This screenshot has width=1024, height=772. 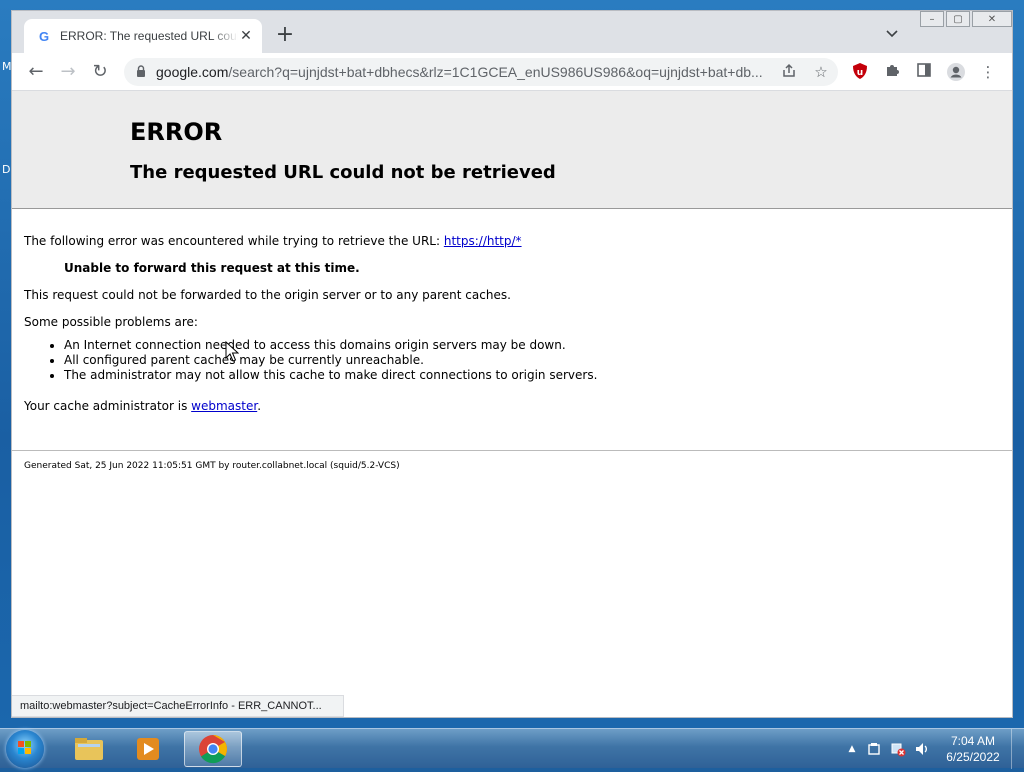 What do you see at coordinates (973, 741) in the screenshot?
I see `clock-time: 7:04 AM` at bounding box center [973, 741].